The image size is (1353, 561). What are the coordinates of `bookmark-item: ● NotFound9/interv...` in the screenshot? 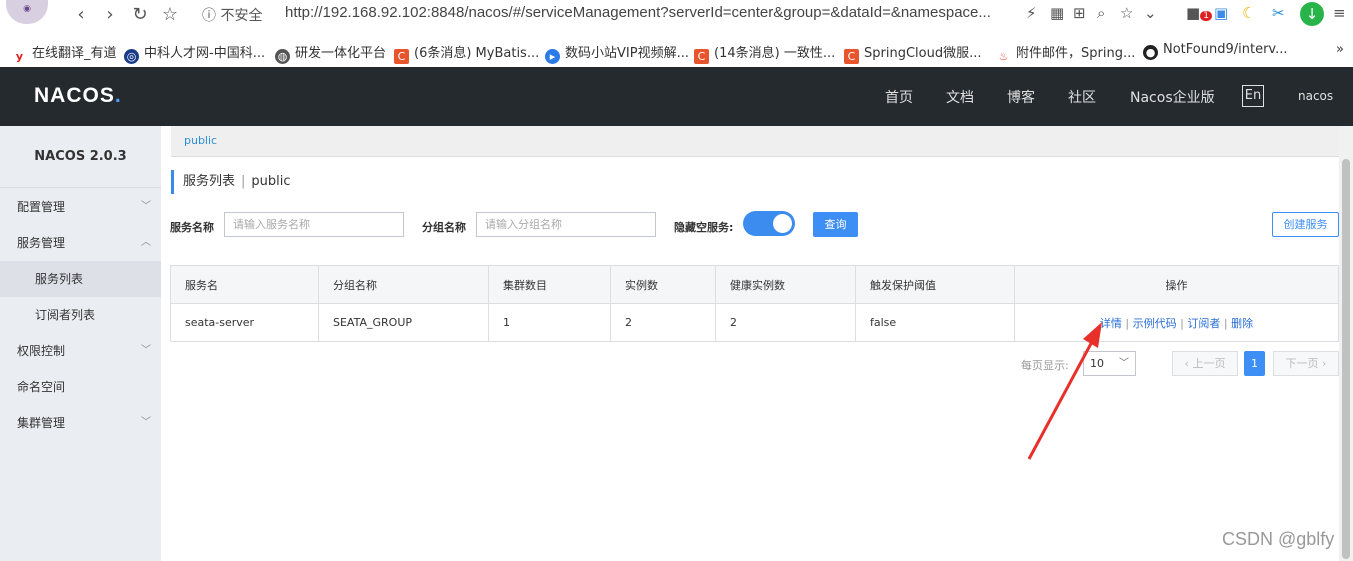 It's located at (1215, 51).